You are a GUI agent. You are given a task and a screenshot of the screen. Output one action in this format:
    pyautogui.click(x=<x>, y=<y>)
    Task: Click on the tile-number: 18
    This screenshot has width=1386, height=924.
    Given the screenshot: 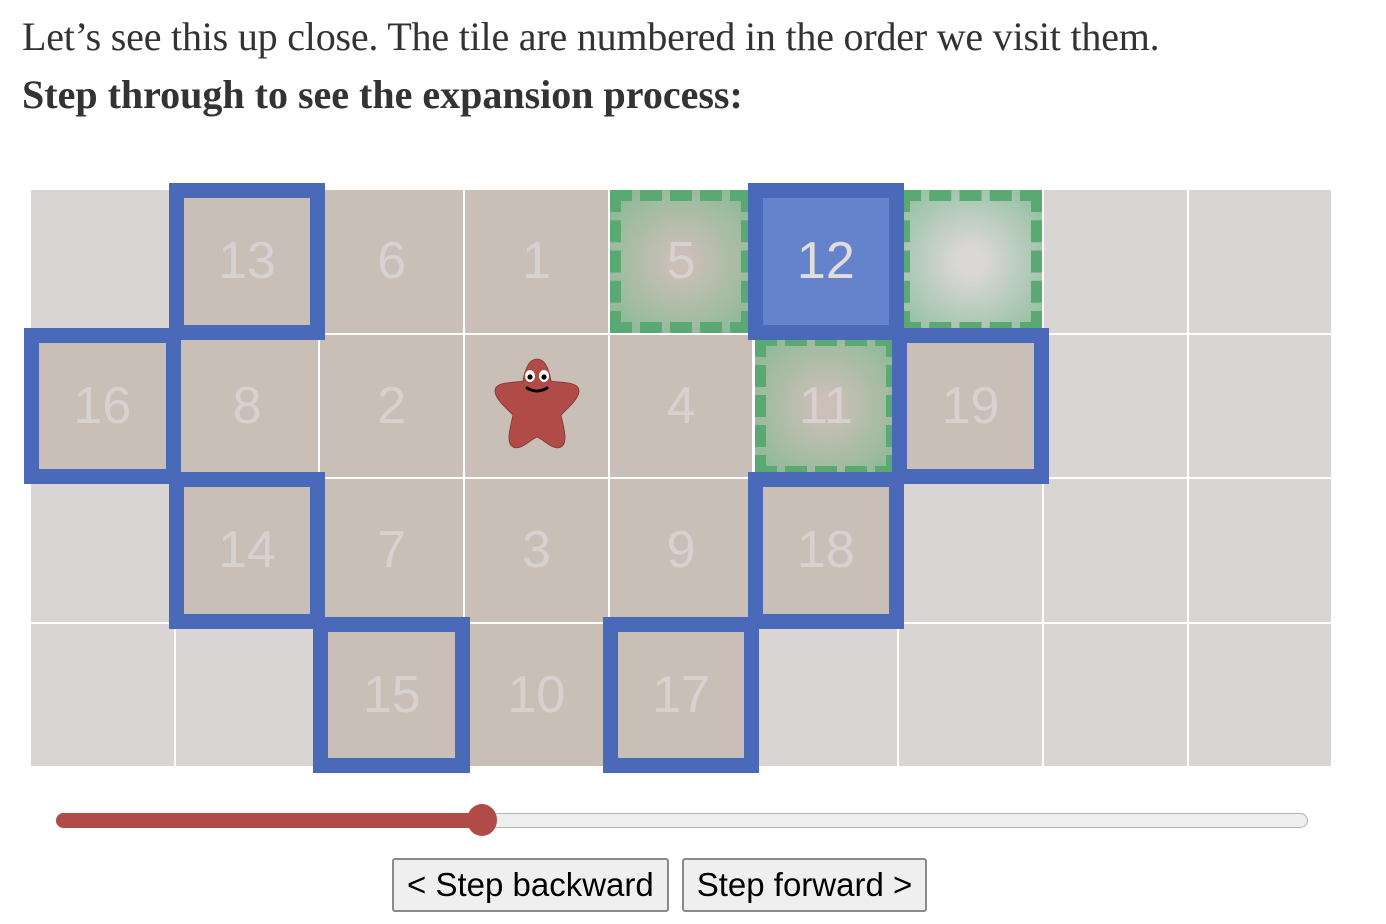 What is the action you would take?
    pyautogui.click(x=825, y=550)
    